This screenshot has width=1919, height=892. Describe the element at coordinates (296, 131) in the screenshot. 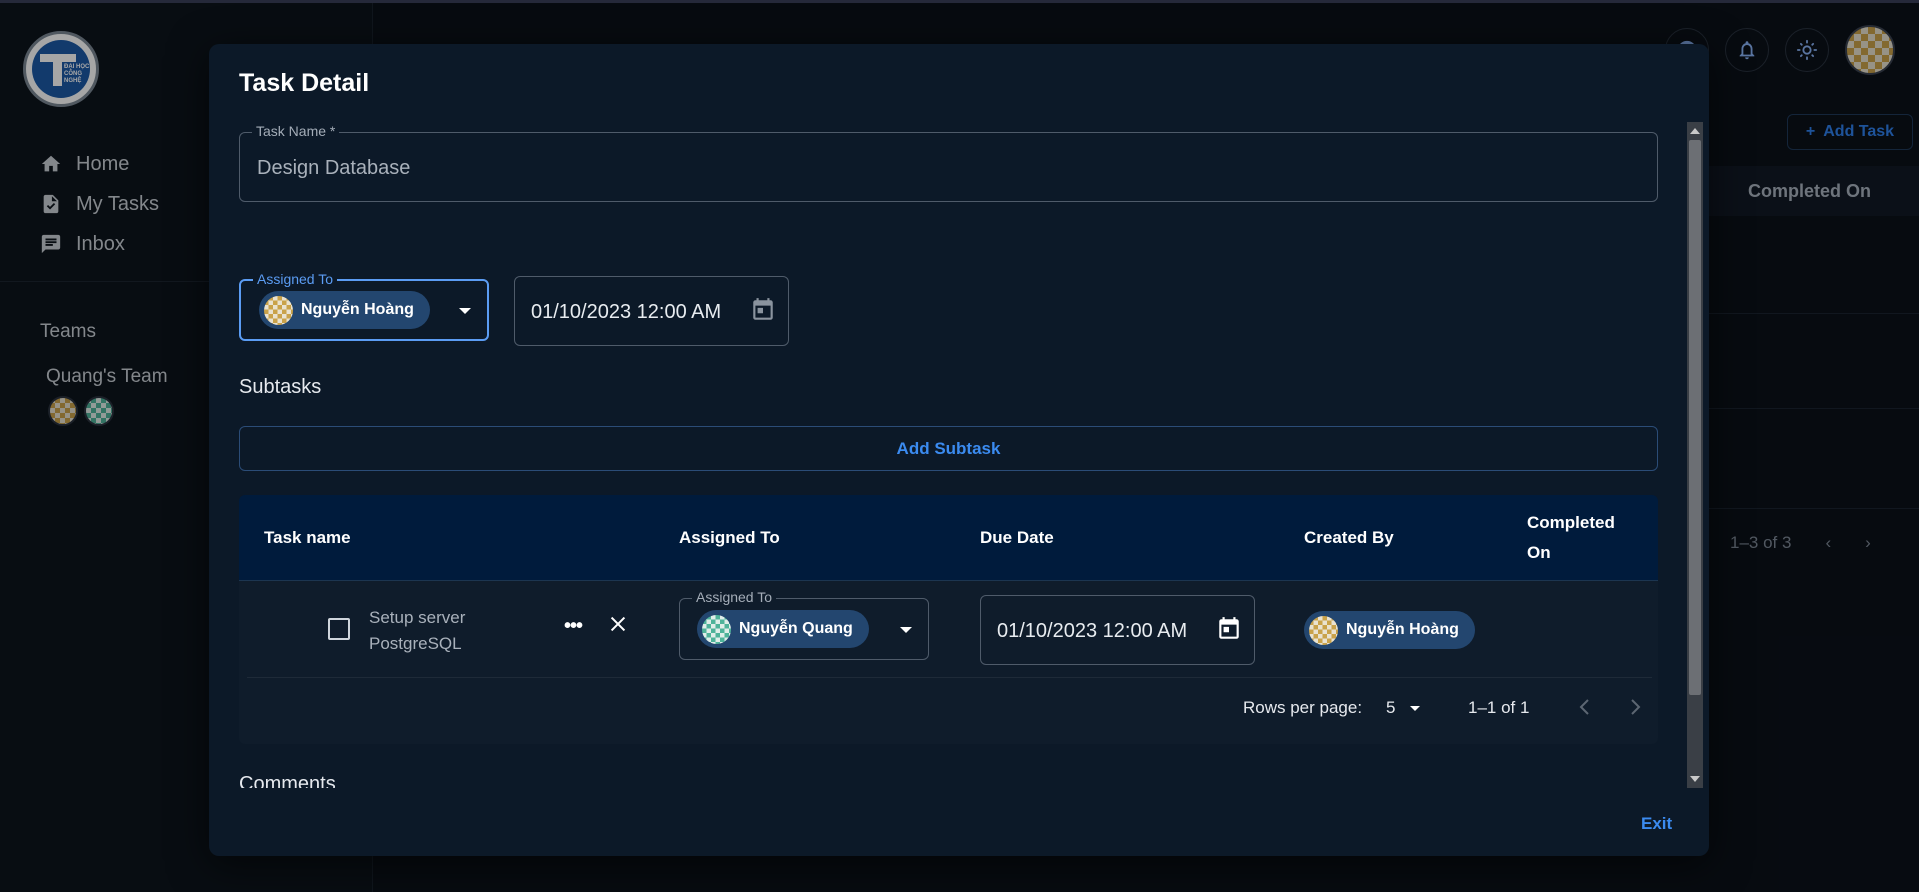

I see `task-name-label: Task Name *` at that location.